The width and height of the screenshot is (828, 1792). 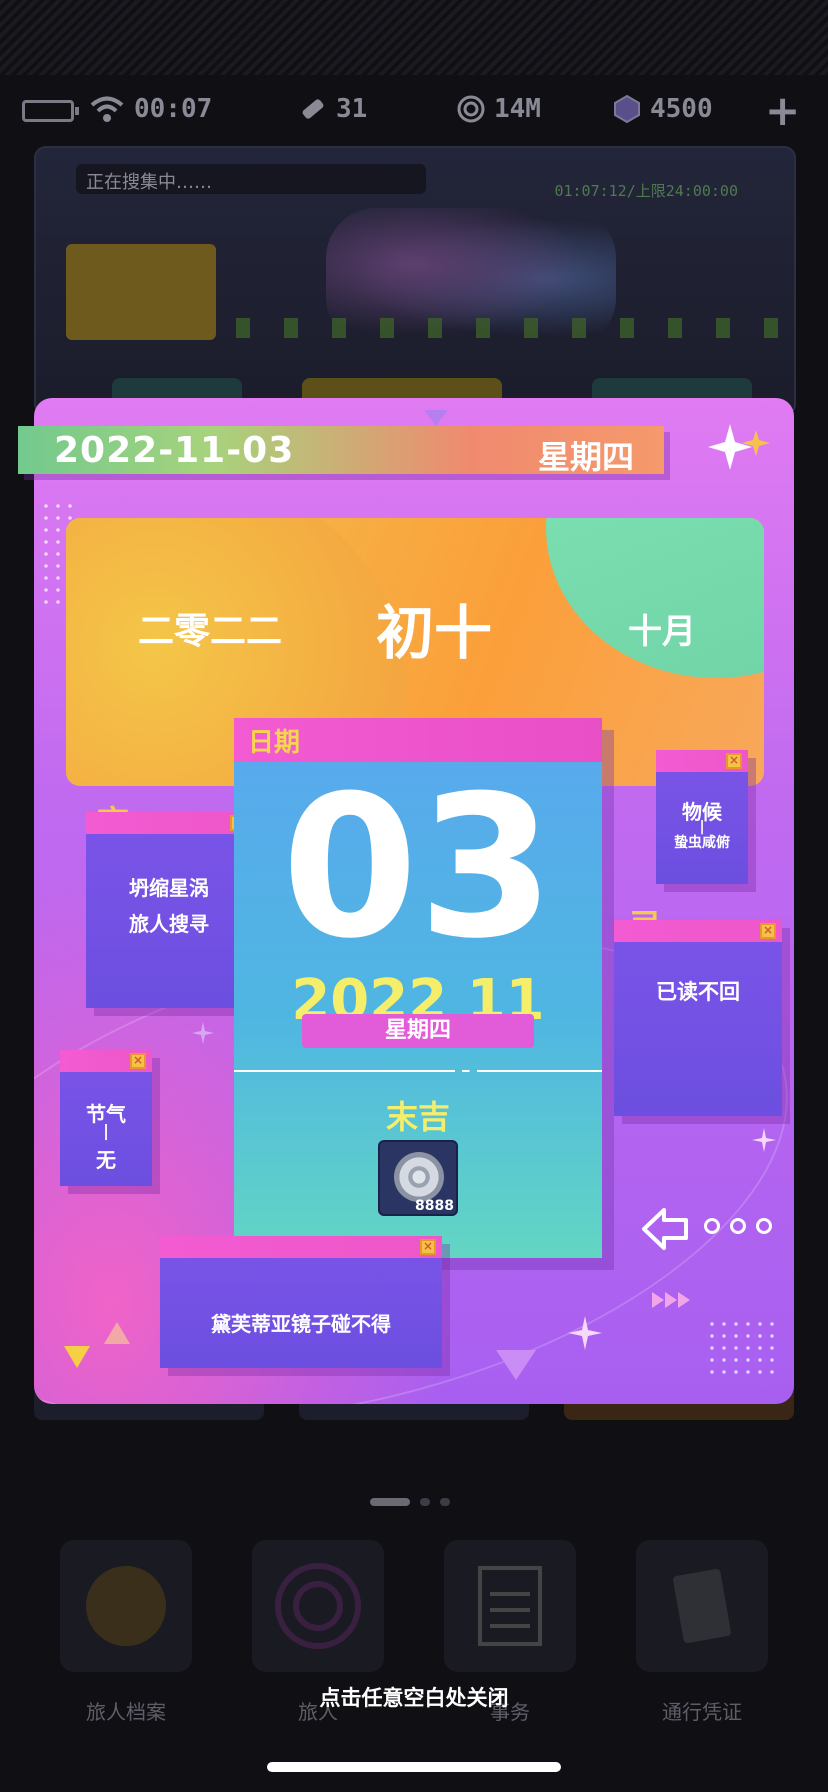 What do you see at coordinates (702, 817) in the screenshot?
I see `wuhou-window: × 物候 | 蛰虫咸俯` at bounding box center [702, 817].